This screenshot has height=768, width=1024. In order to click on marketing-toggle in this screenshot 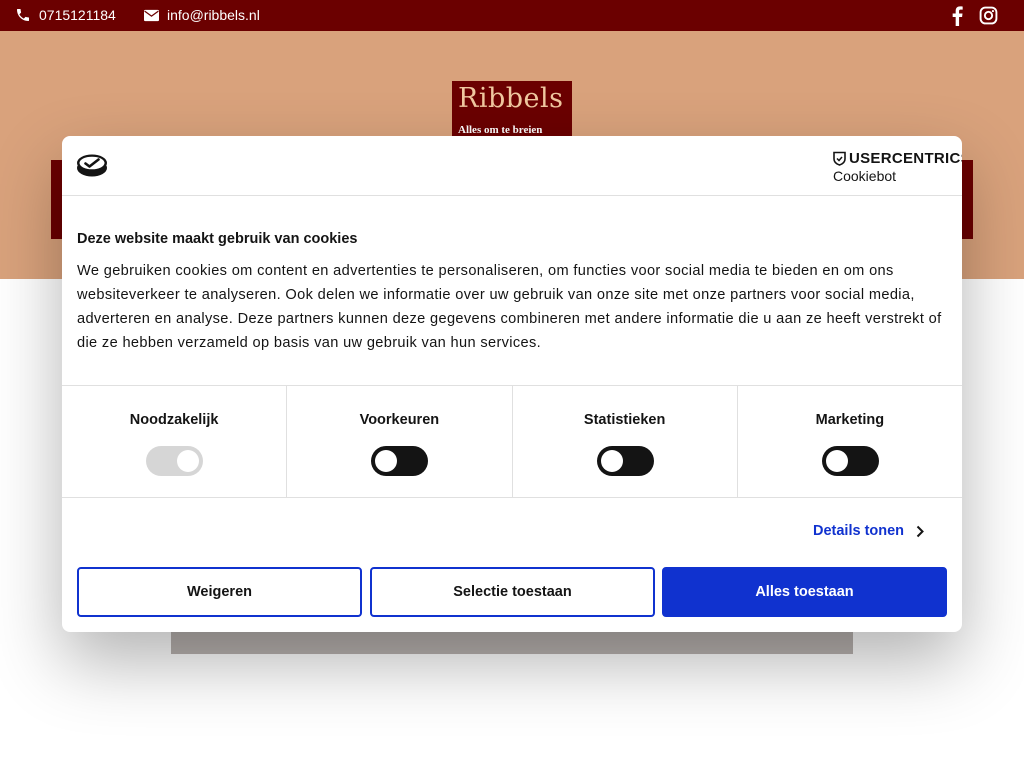, I will do `click(850, 461)`.